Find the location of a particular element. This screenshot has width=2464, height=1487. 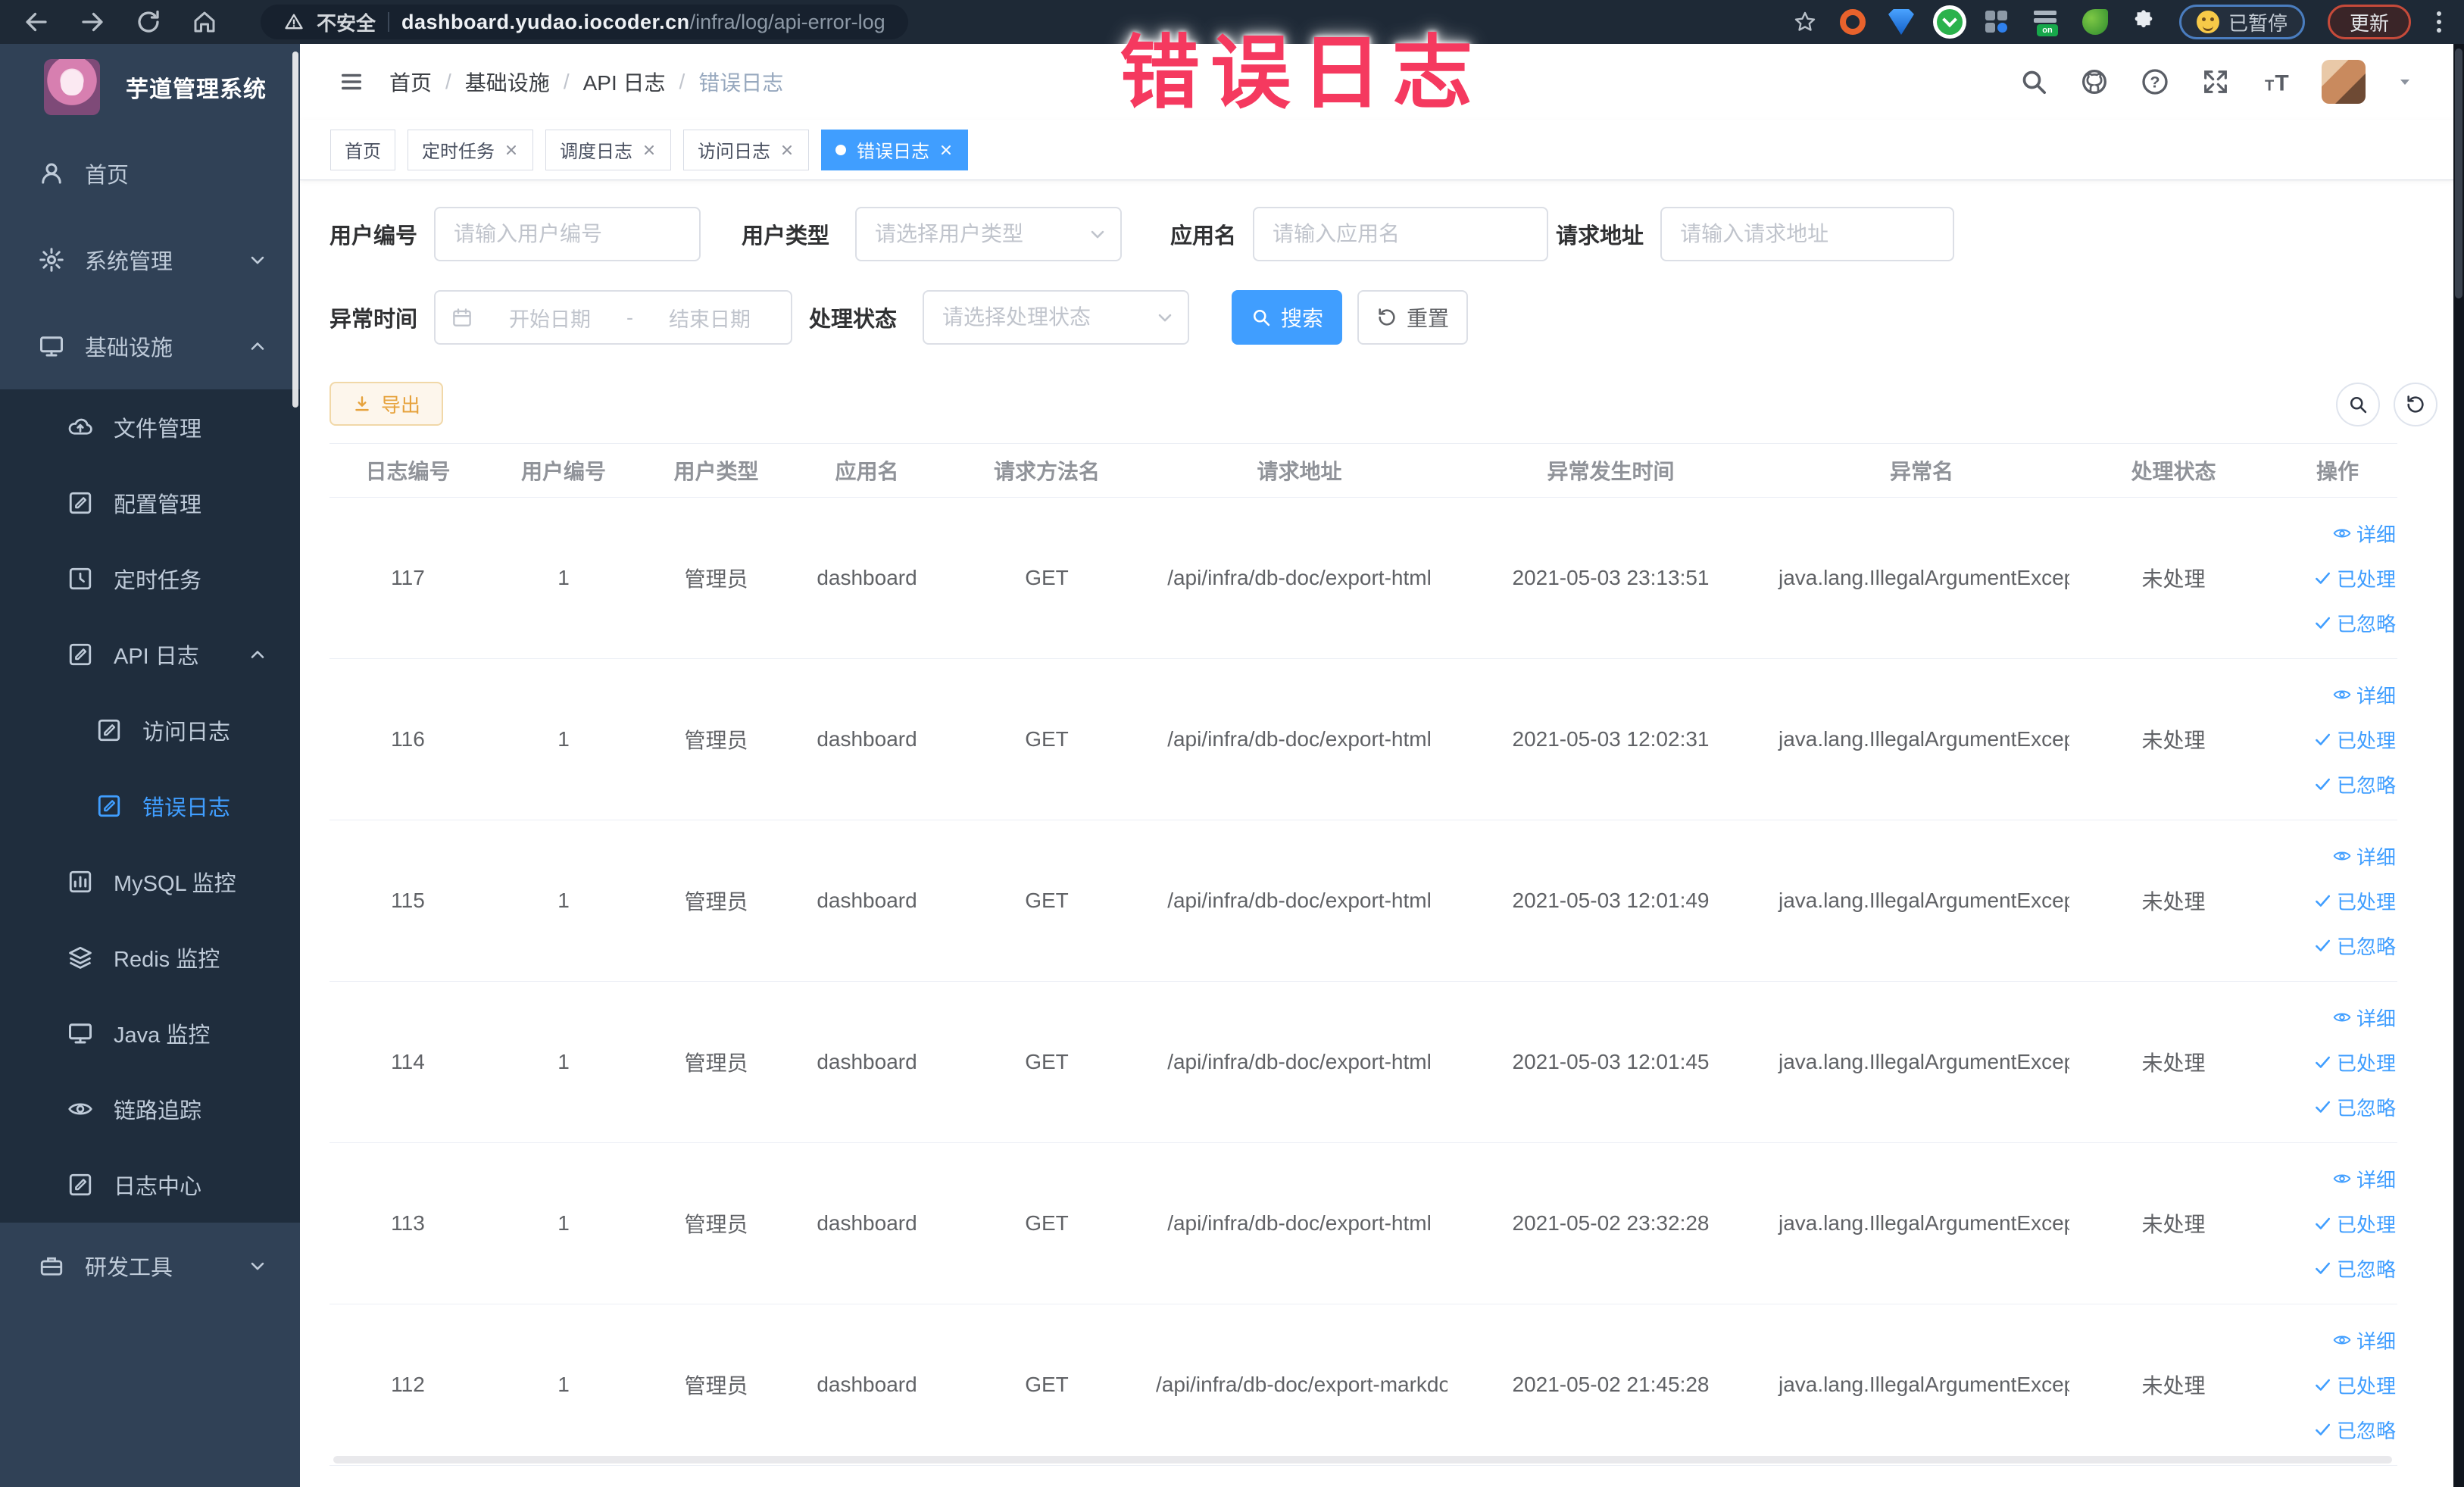

bookmark-star-icon is located at coordinates (1805, 22).